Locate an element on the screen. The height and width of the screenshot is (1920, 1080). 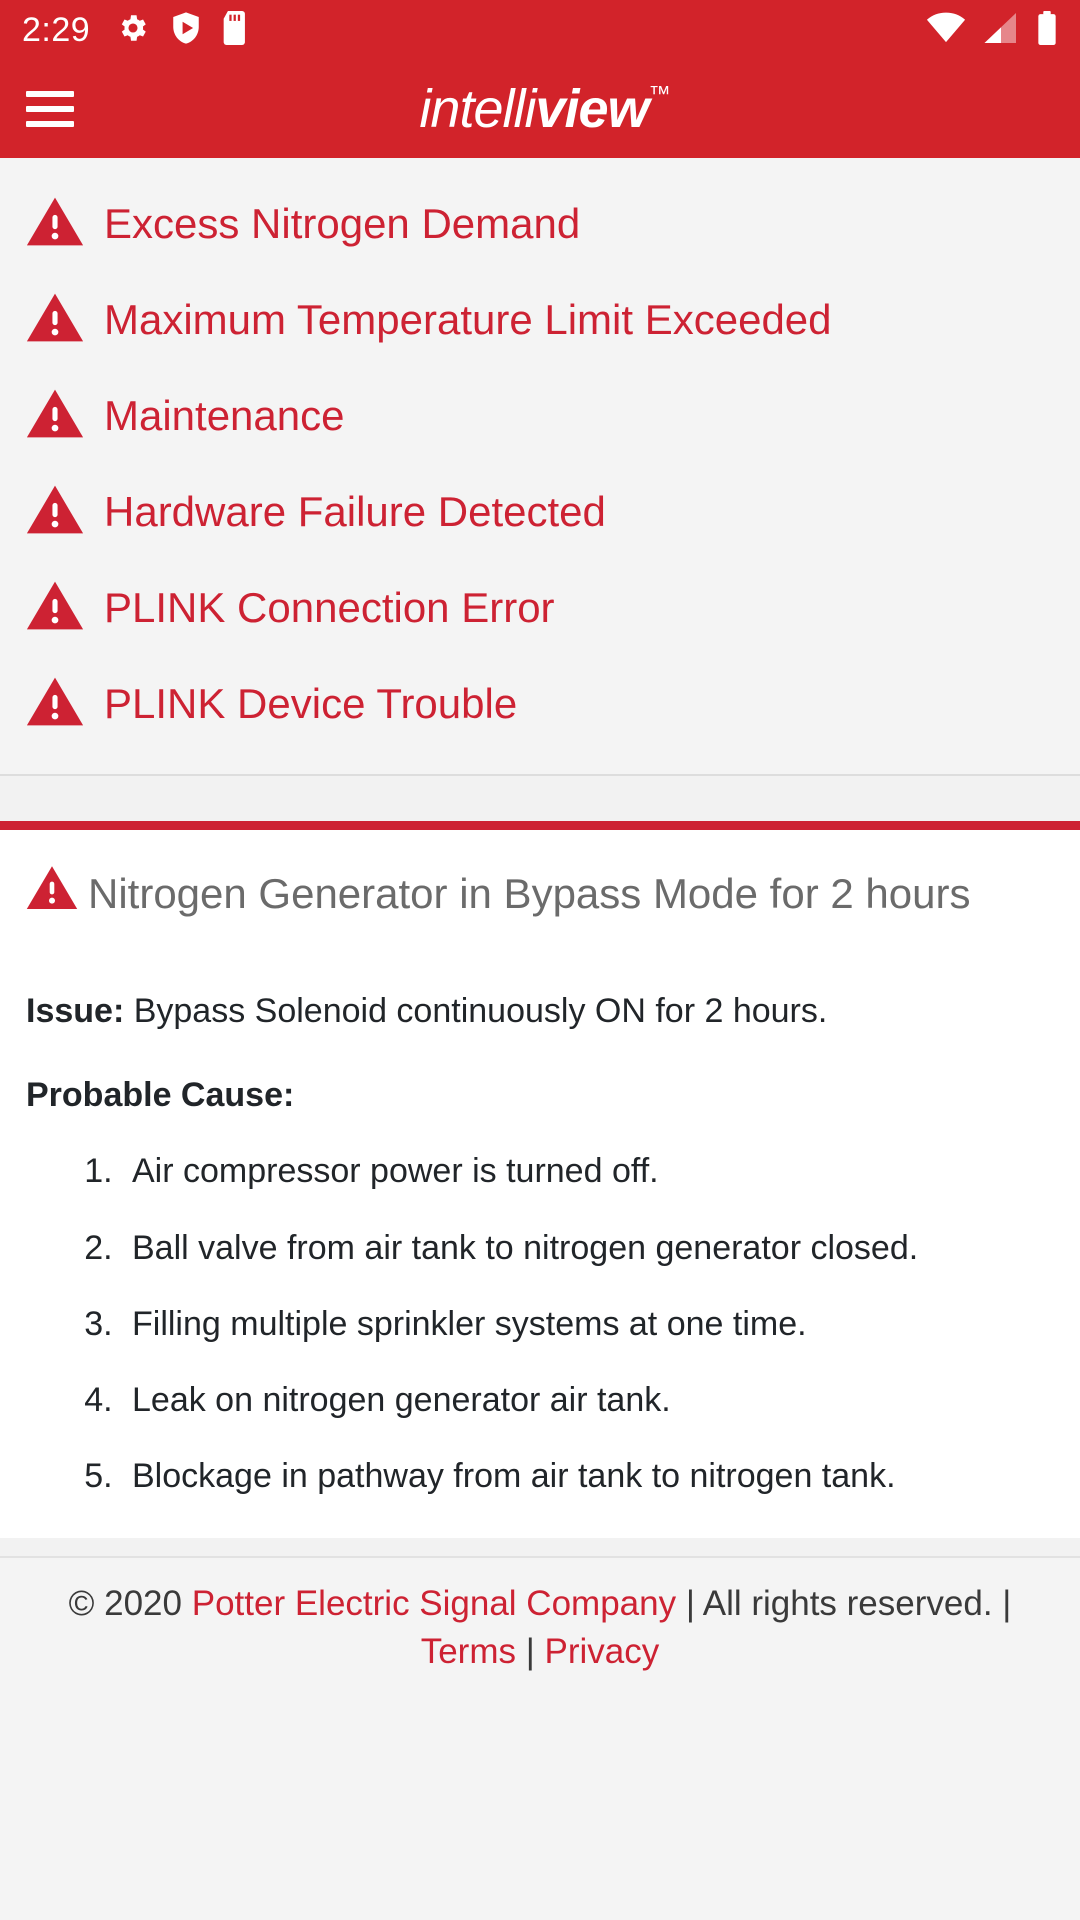
list-item-label: Maximum Temperature Limit Exceeded is located at coordinates (468, 319).